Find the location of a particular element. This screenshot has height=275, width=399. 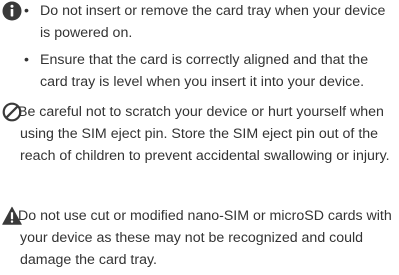

info-circle-icon is located at coordinates (12, 11).